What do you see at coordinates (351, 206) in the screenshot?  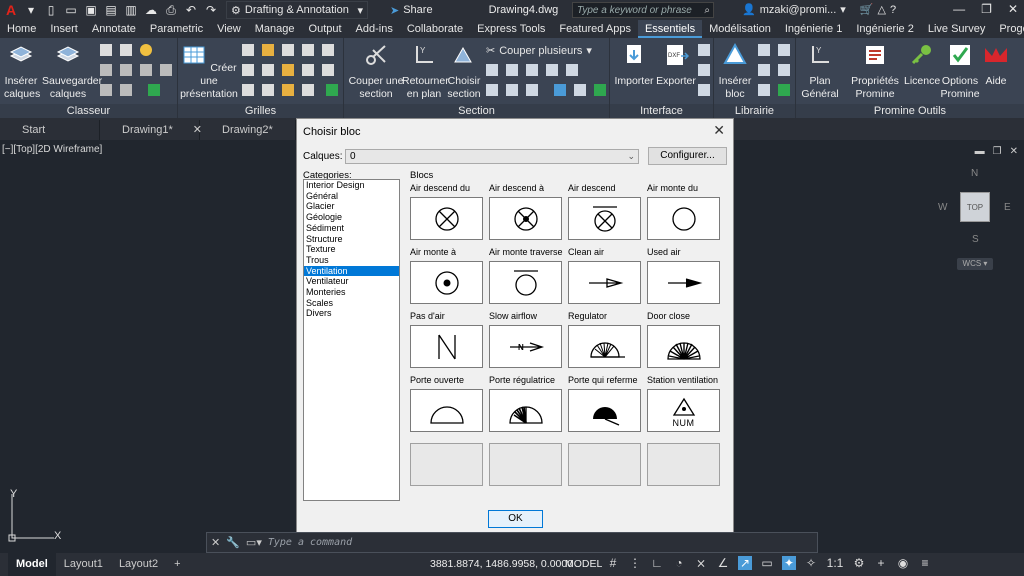 I see `category-item: Glacier` at bounding box center [351, 206].